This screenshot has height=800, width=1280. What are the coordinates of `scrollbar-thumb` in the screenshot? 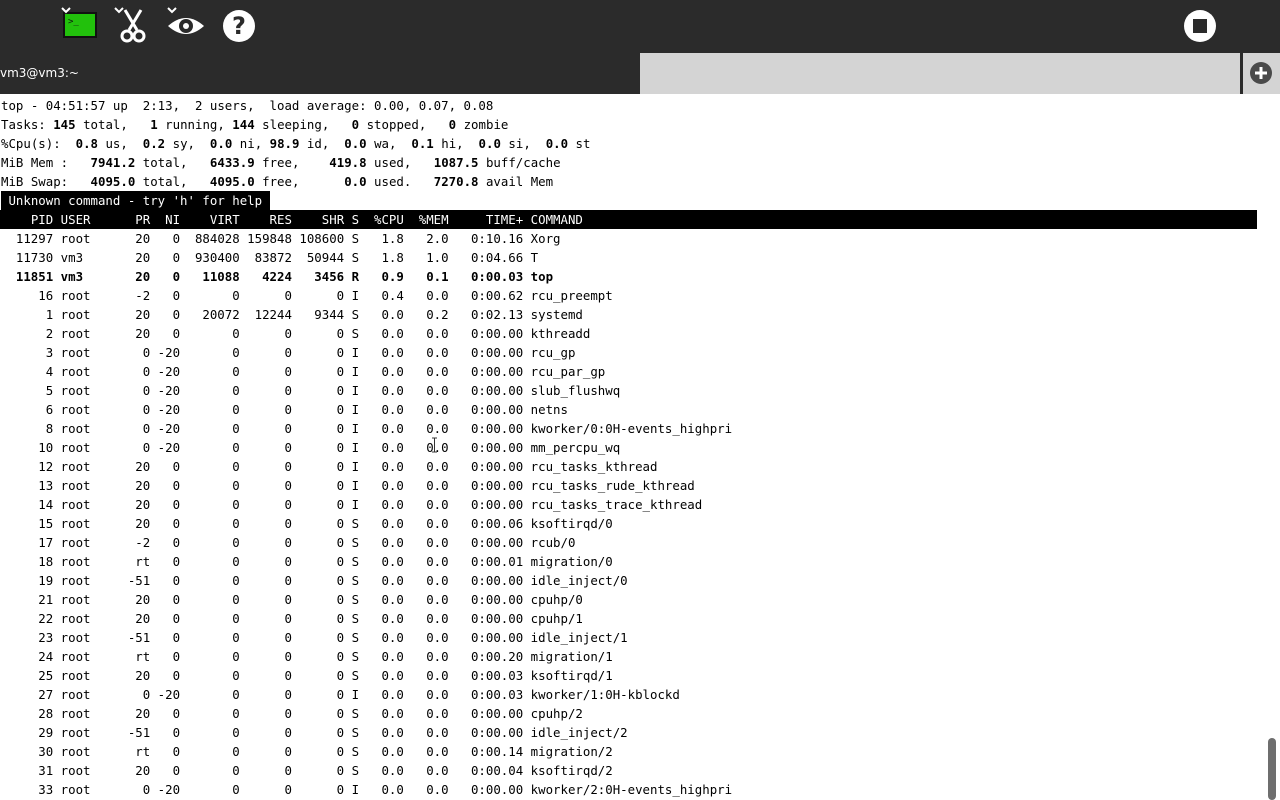 It's located at (1272, 769).